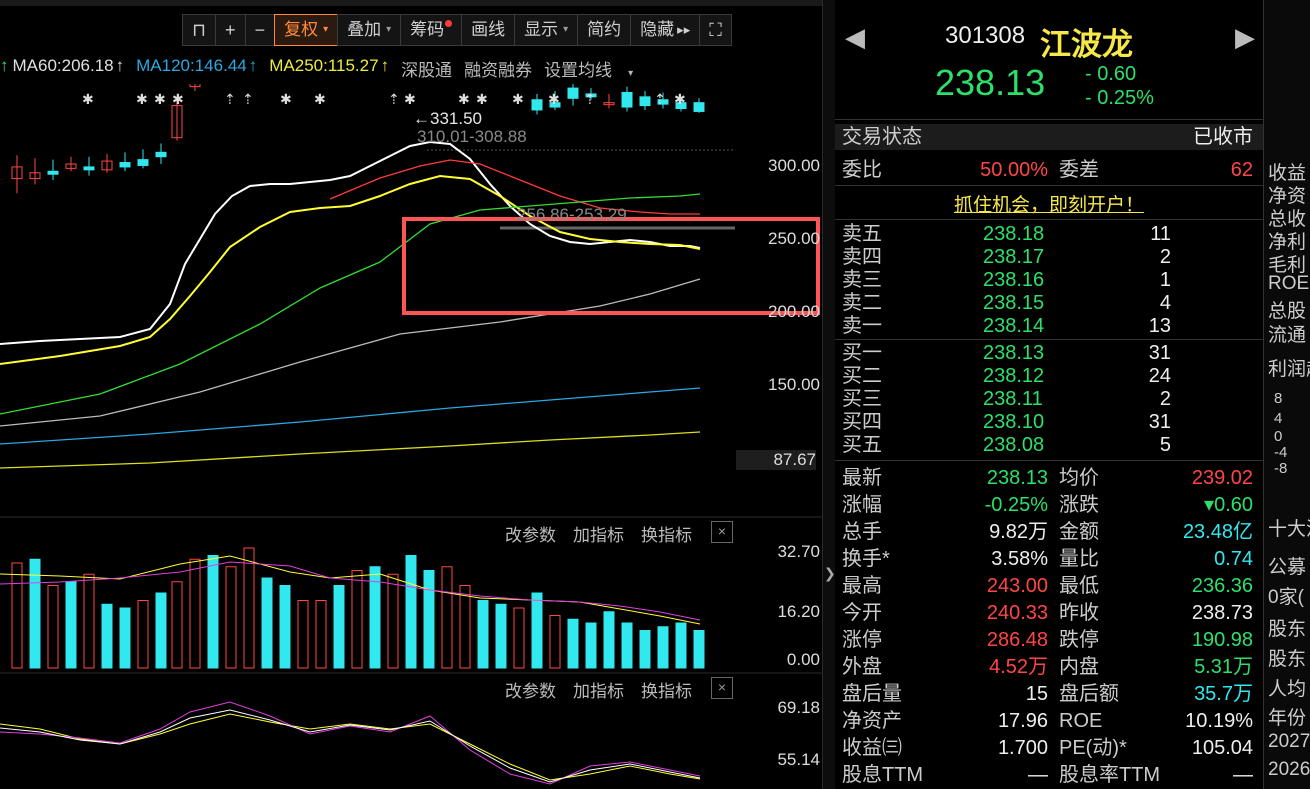 The width and height of the screenshot is (1310, 789). I want to click on hide-label: 隐藏, so click(657, 29).